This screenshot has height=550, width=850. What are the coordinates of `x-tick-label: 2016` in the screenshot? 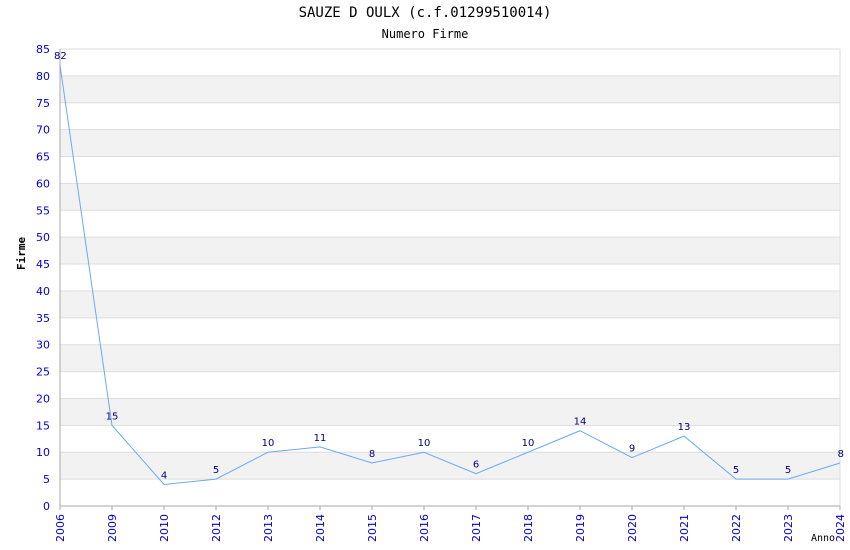 It's located at (424, 528).